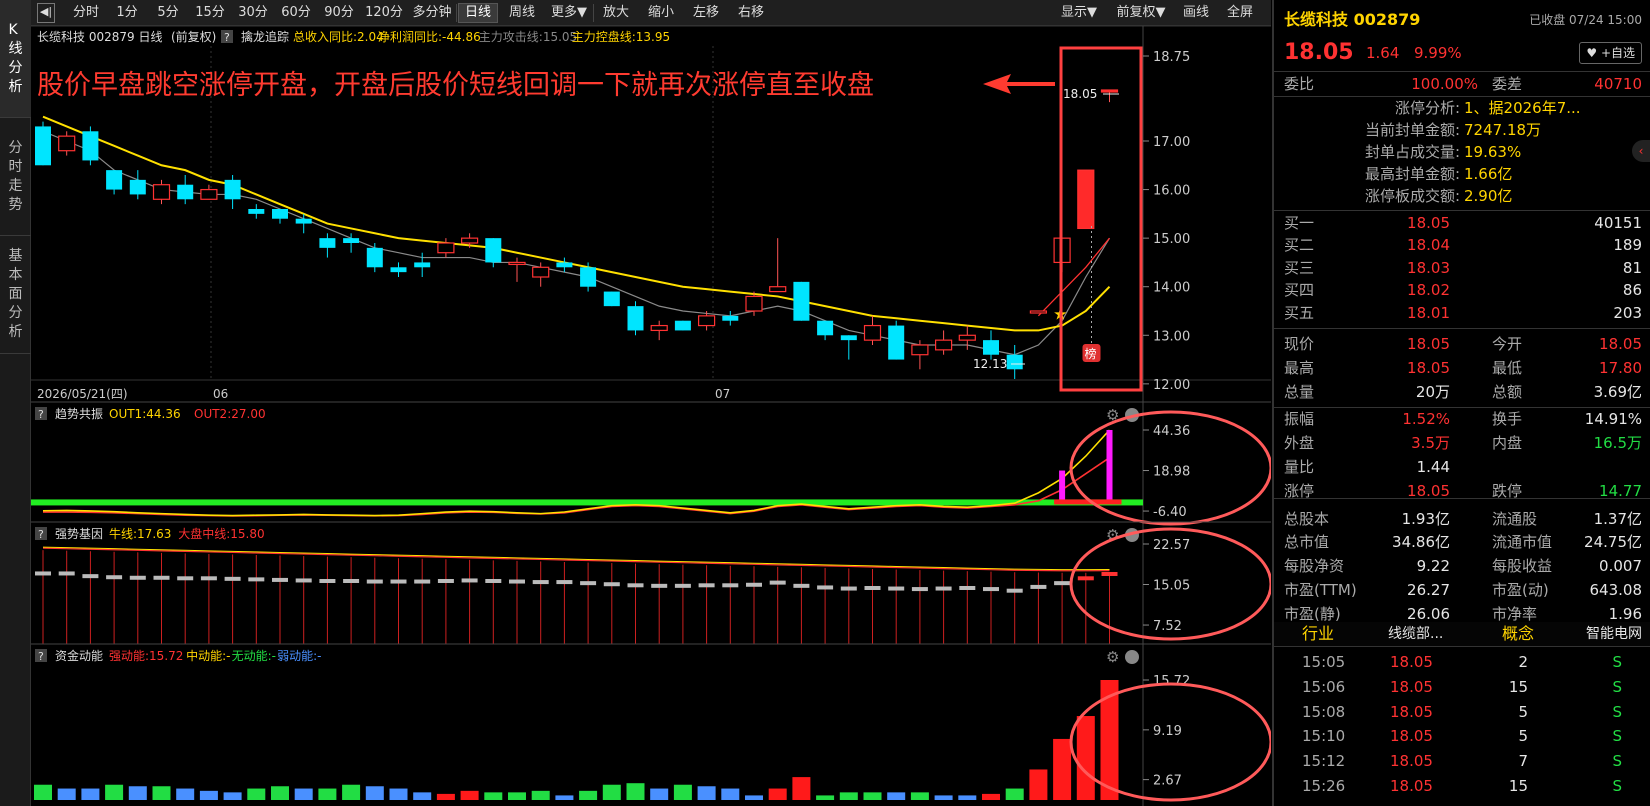  I want to click on tab-fundamental: 基本面分析, so click(15, 295).